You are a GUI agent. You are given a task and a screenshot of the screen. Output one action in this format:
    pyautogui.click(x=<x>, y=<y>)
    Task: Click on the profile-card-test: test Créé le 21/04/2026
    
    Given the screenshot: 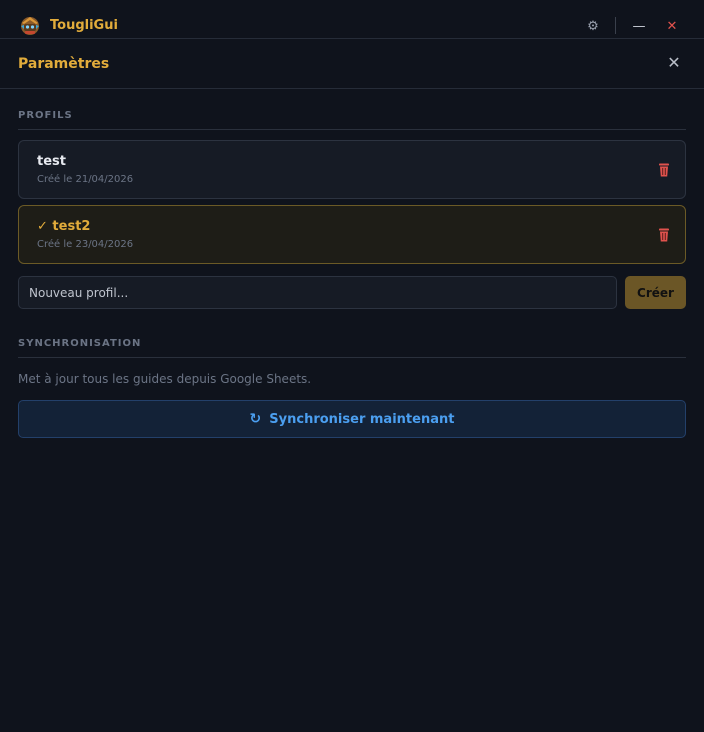 What is the action you would take?
    pyautogui.click(x=352, y=169)
    